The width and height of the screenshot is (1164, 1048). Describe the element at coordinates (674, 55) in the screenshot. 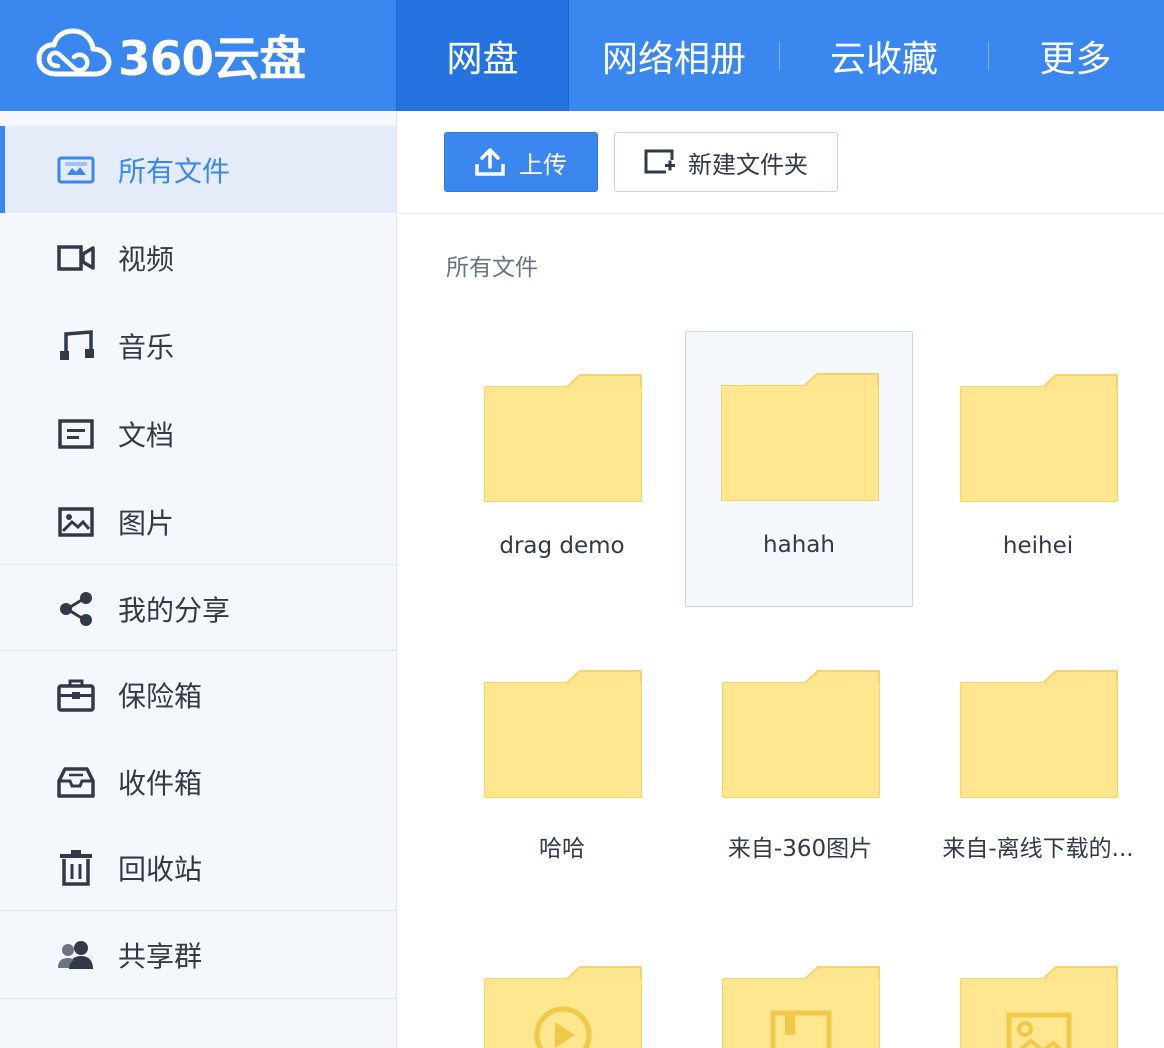

I see `nav-tab-album: 网络相册` at that location.